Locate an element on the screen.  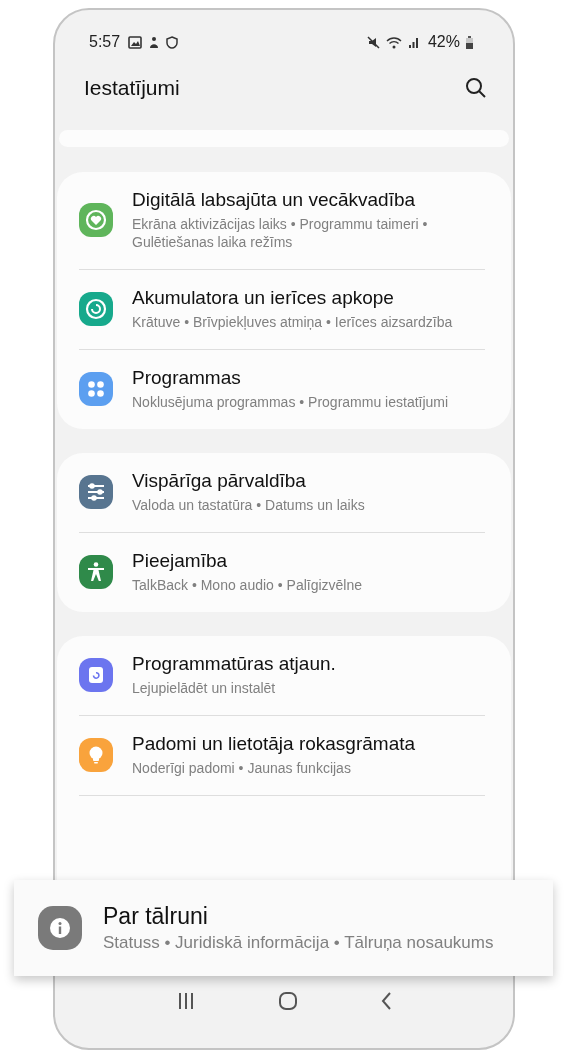
settings-item: Padomi un lietotāja rokasgrāmata Noderīgi padomi • Jaunas funkcijas is located at coordinates (282, 756).